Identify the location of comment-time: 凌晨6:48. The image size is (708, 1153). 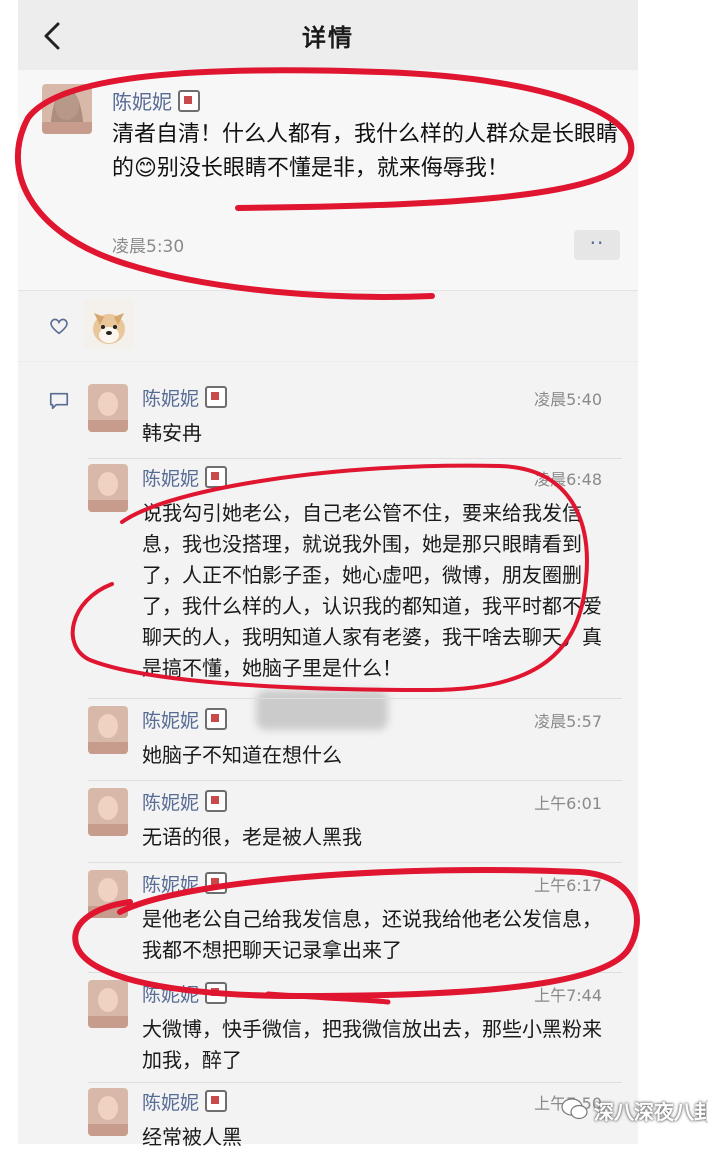
(568, 479).